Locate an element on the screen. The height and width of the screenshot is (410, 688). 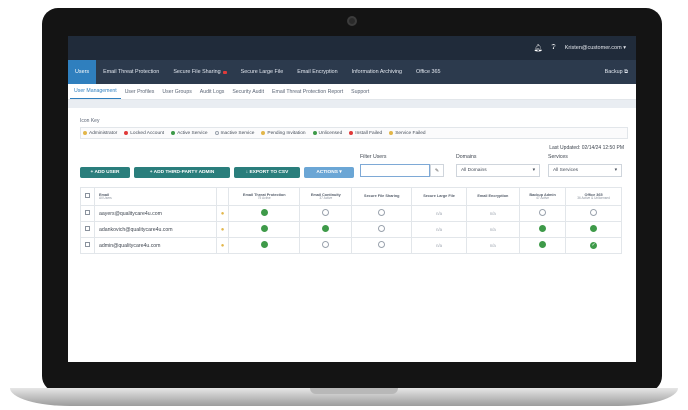
subtab-etp-report: Email Threat Protection Report is located at coordinates (307, 91).